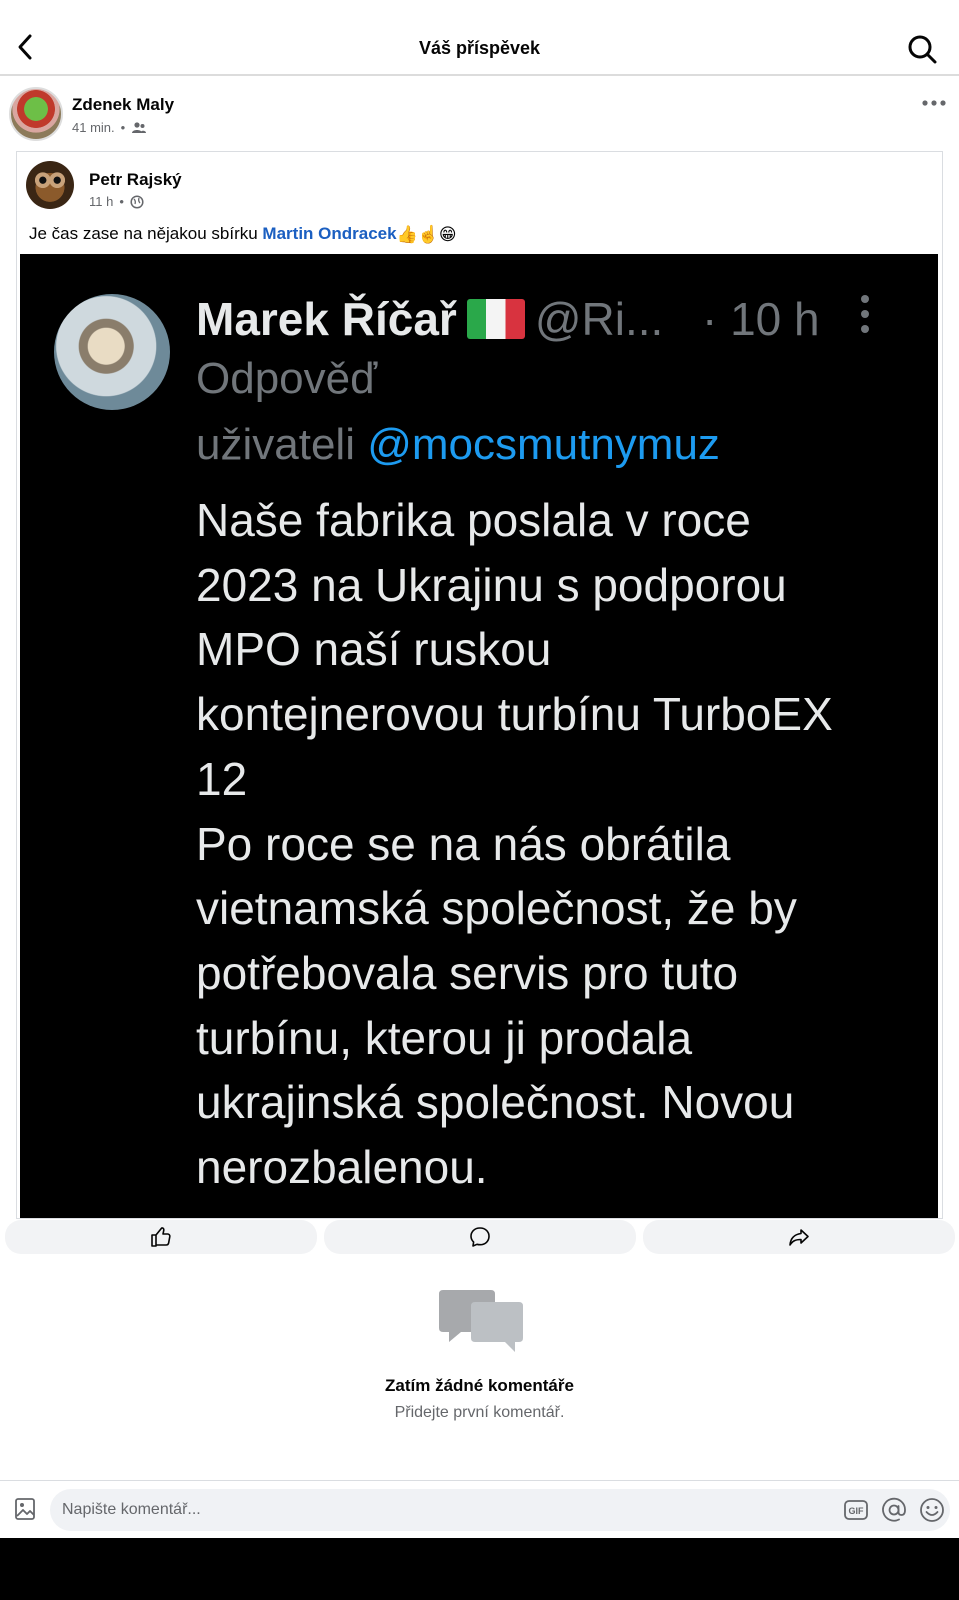 The image size is (959, 1600). What do you see at coordinates (282, 444) in the screenshot?
I see `reply-to-prefix: uživateli` at bounding box center [282, 444].